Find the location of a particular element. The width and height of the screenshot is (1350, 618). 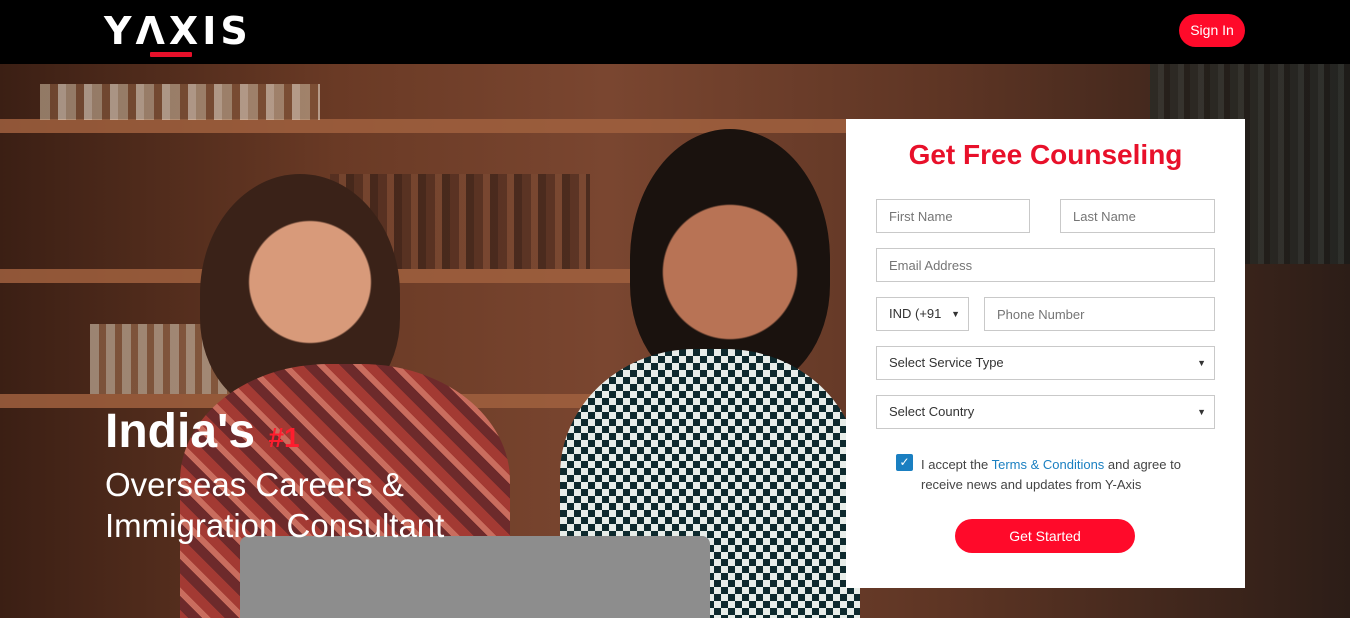

tagline-rank: #1 is located at coordinates (284, 437).